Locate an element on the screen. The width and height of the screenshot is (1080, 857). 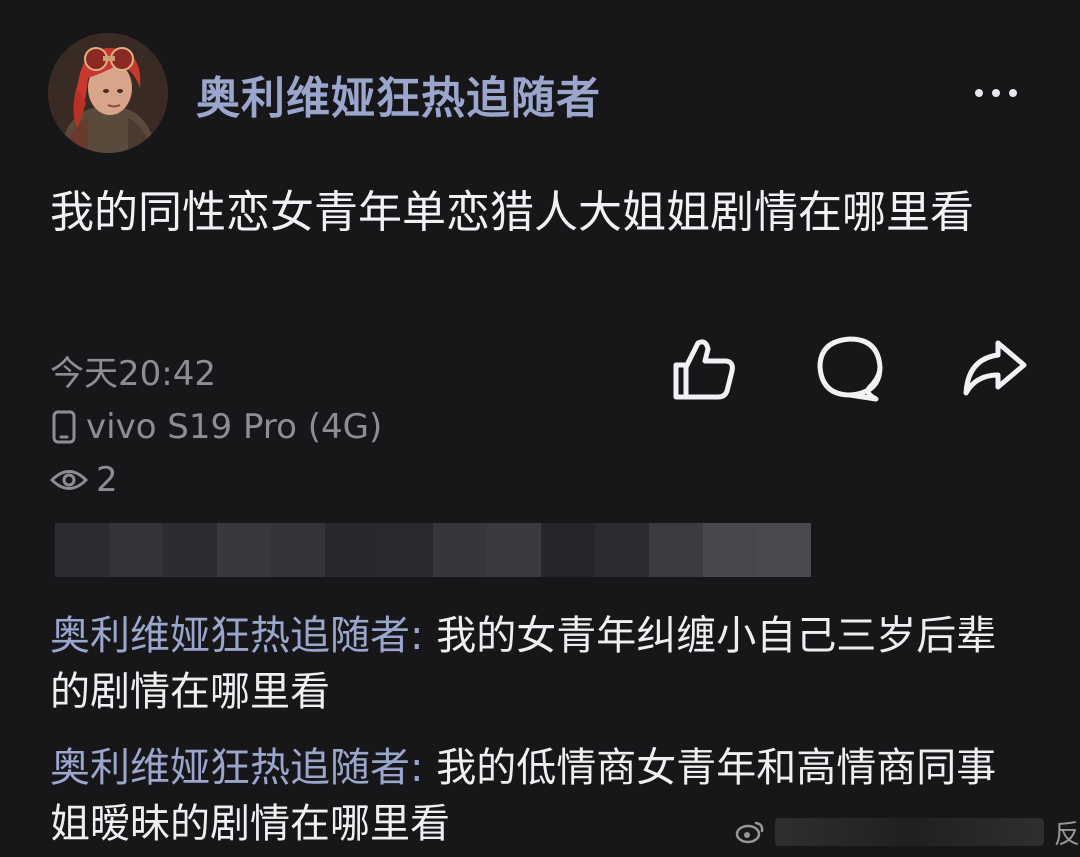
avatar is located at coordinates (108, 93).